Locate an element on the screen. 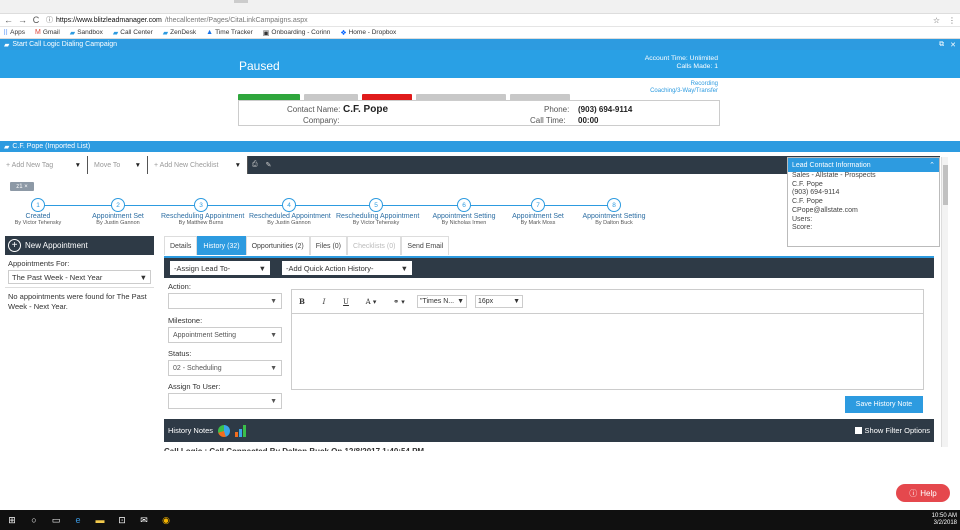 This screenshot has height=530, width=960. italic-icon: I is located at coordinates (324, 302).